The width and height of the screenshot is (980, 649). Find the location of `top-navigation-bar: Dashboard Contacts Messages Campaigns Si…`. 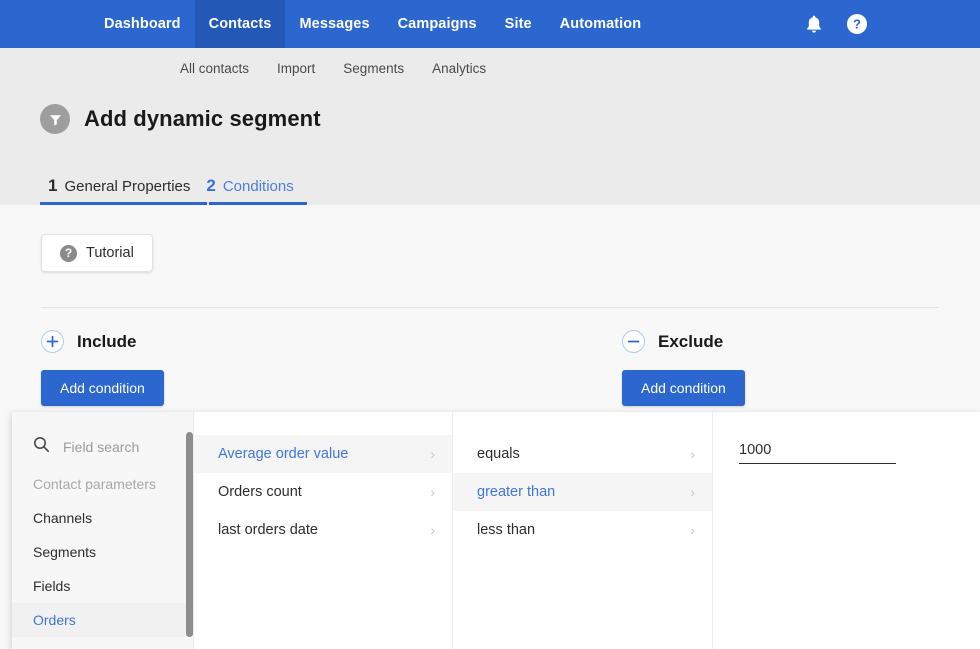

top-navigation-bar: Dashboard Contacts Messages Campaigns Si… is located at coordinates (490, 24).